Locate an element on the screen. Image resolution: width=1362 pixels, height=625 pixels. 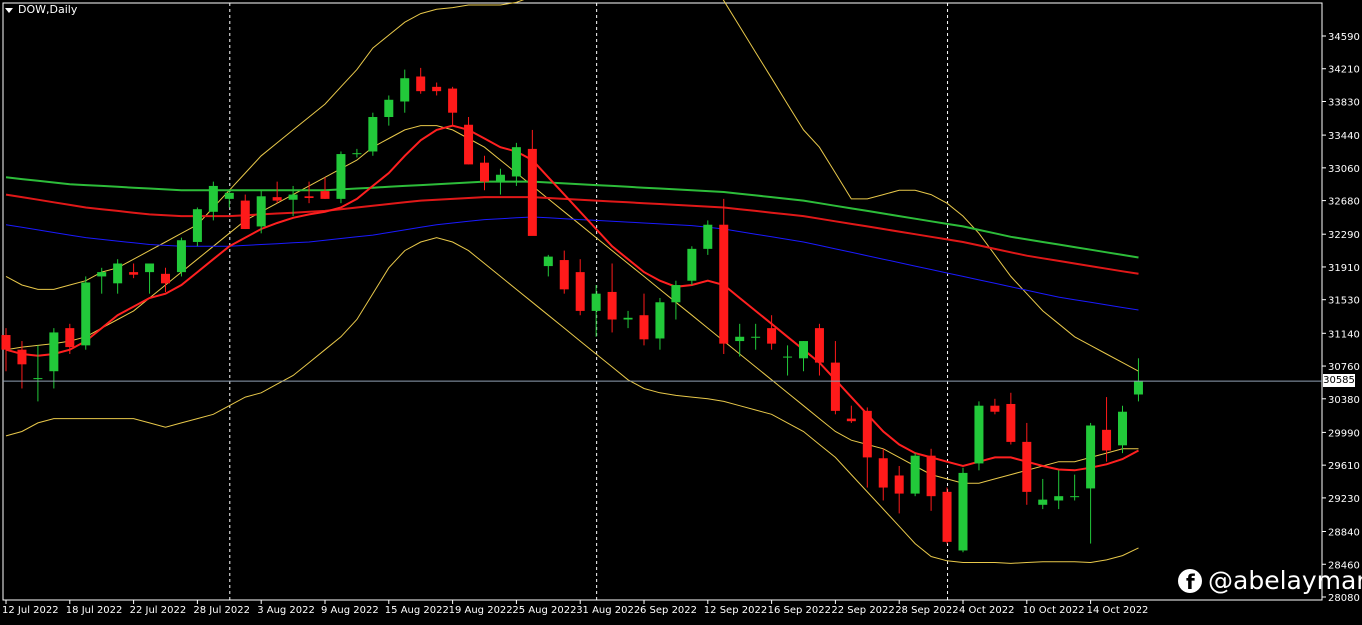
y-tick-label: 31140 is located at coordinates (1344, 334).